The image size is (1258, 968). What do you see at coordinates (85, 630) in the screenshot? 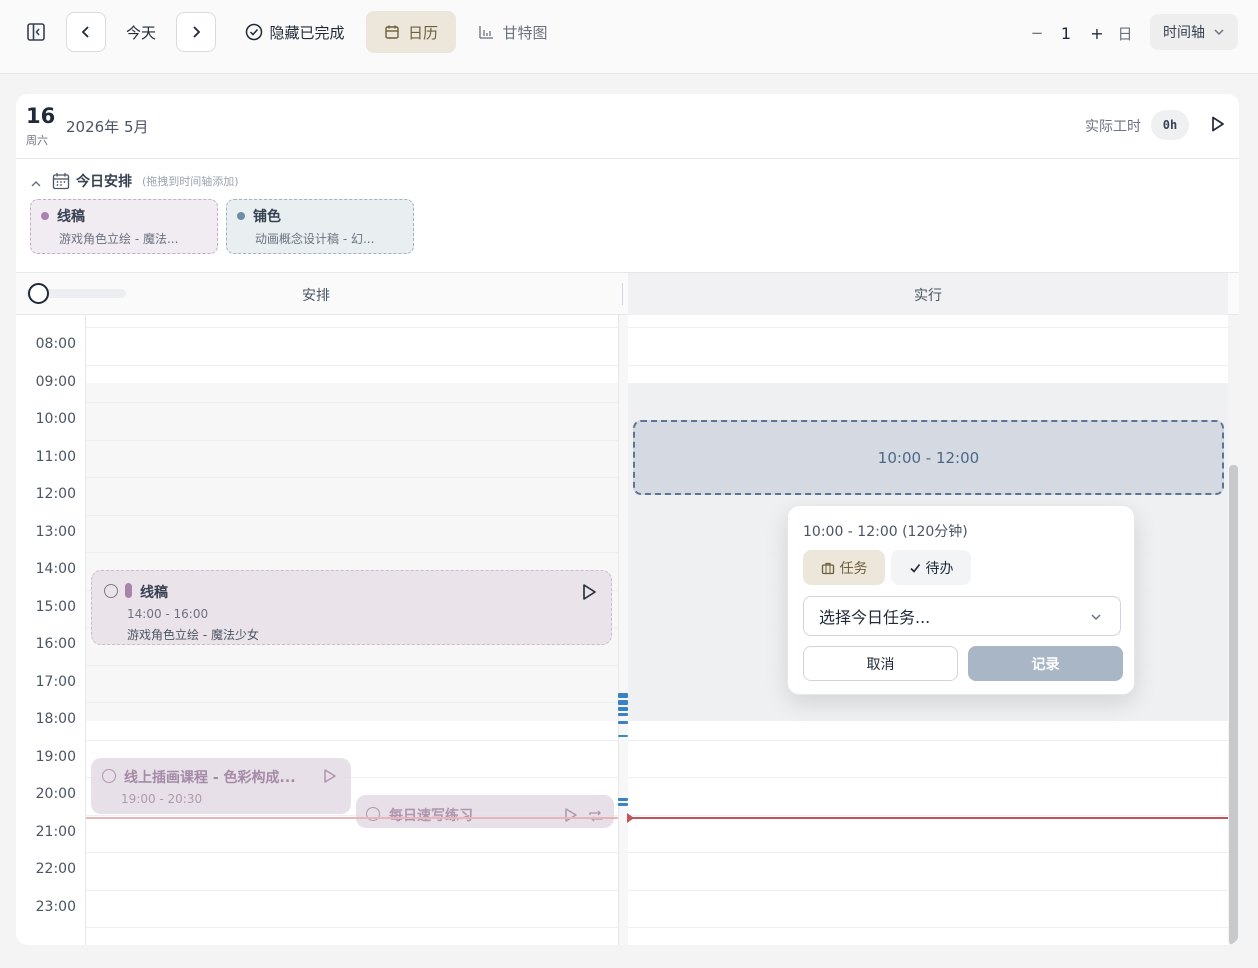
I see `time-axis-border` at bounding box center [85, 630].